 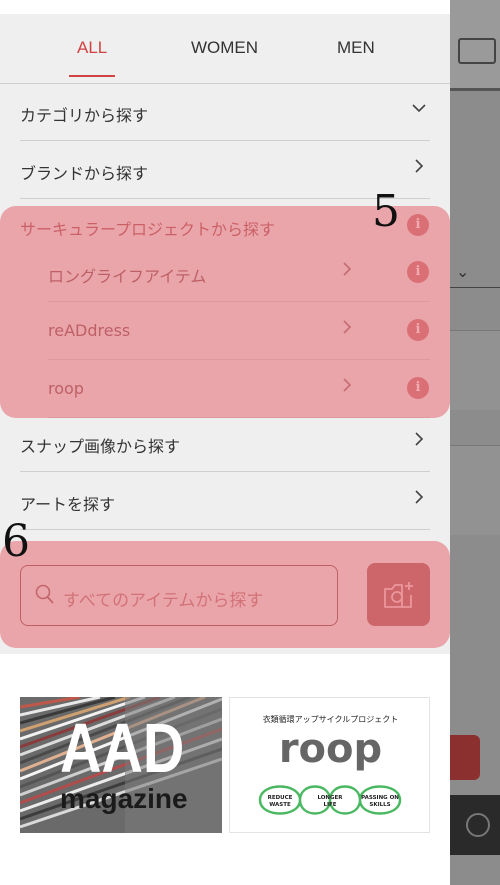 I want to click on menu-item-snap: スナップ画像から探す, so click(x=225, y=443).